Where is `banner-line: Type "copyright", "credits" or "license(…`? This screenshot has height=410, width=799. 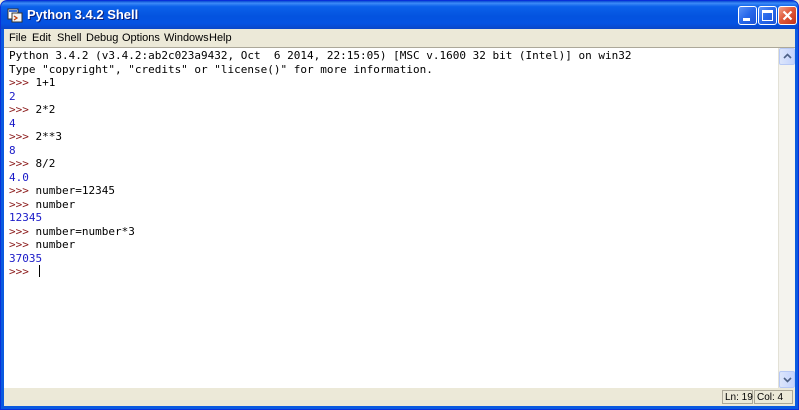 banner-line: Type "copyright", "credits" or "license(… is located at coordinates (393, 70).